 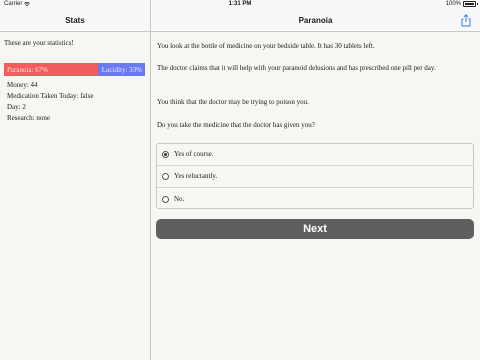 I want to click on paranoia-label: Paranoia: 67%, so click(x=28, y=69).